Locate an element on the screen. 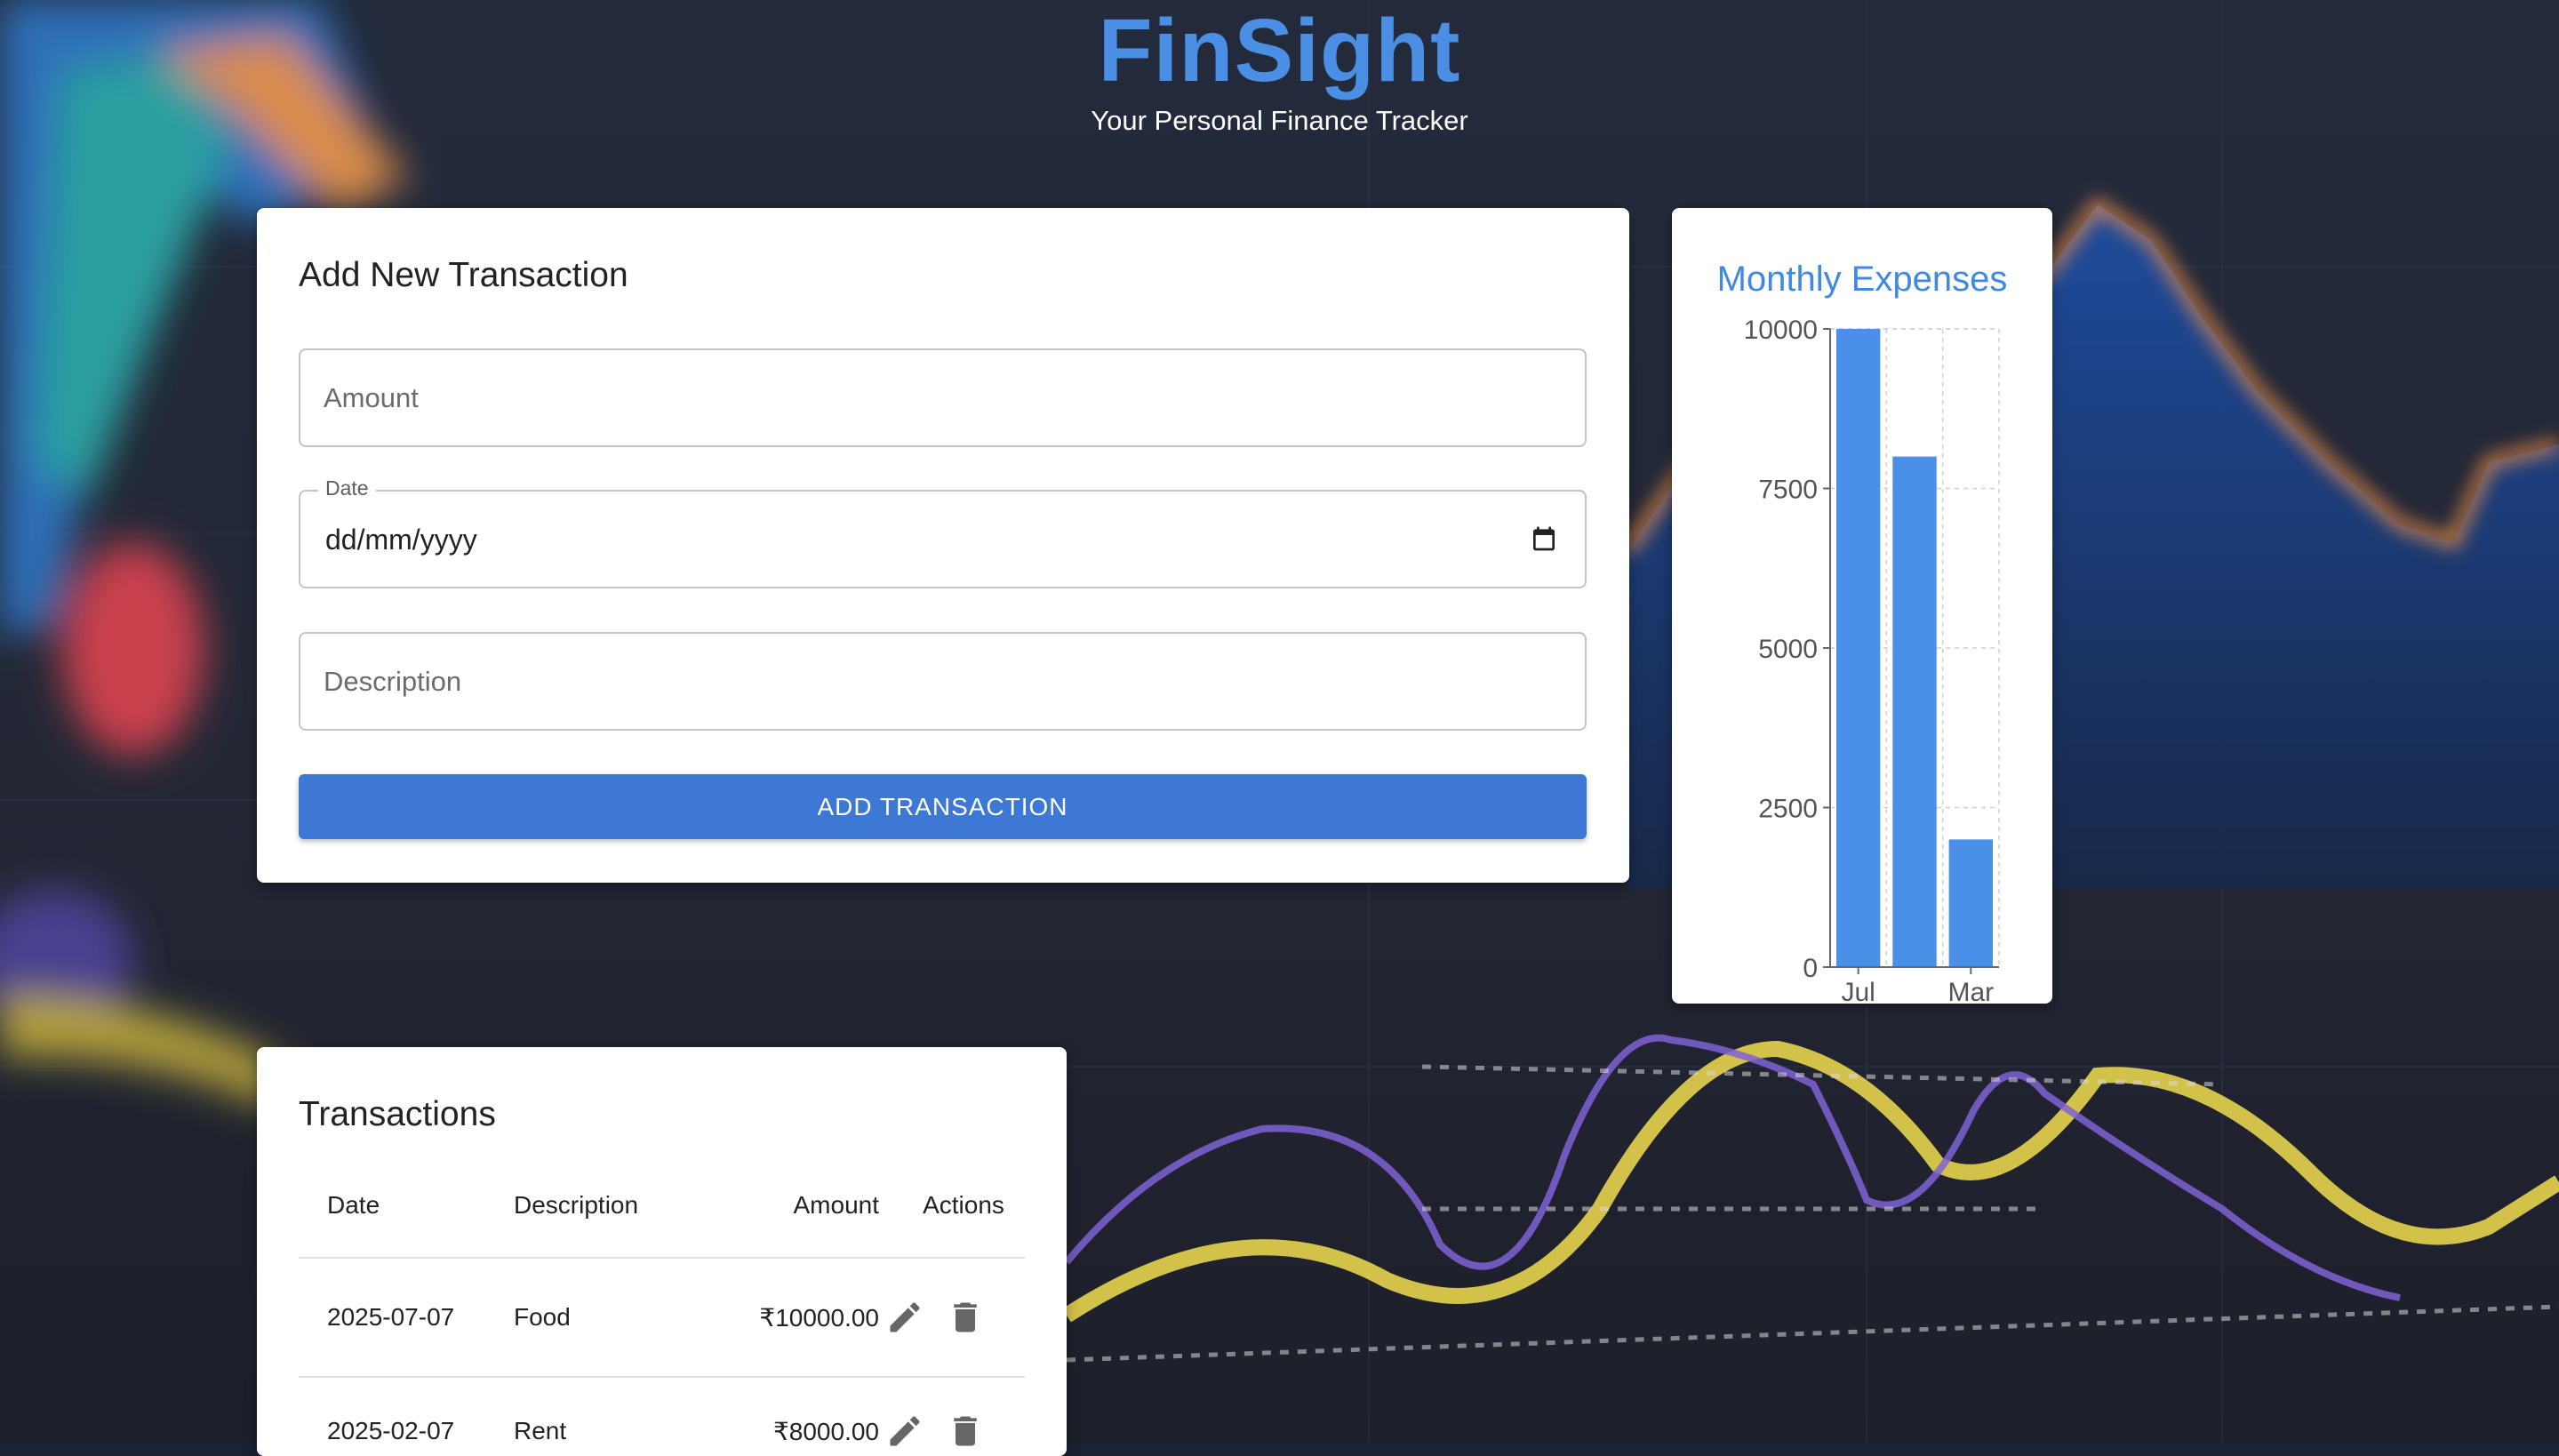 This screenshot has width=2559, height=1456. y-tick-label: 0 is located at coordinates (1810, 968).